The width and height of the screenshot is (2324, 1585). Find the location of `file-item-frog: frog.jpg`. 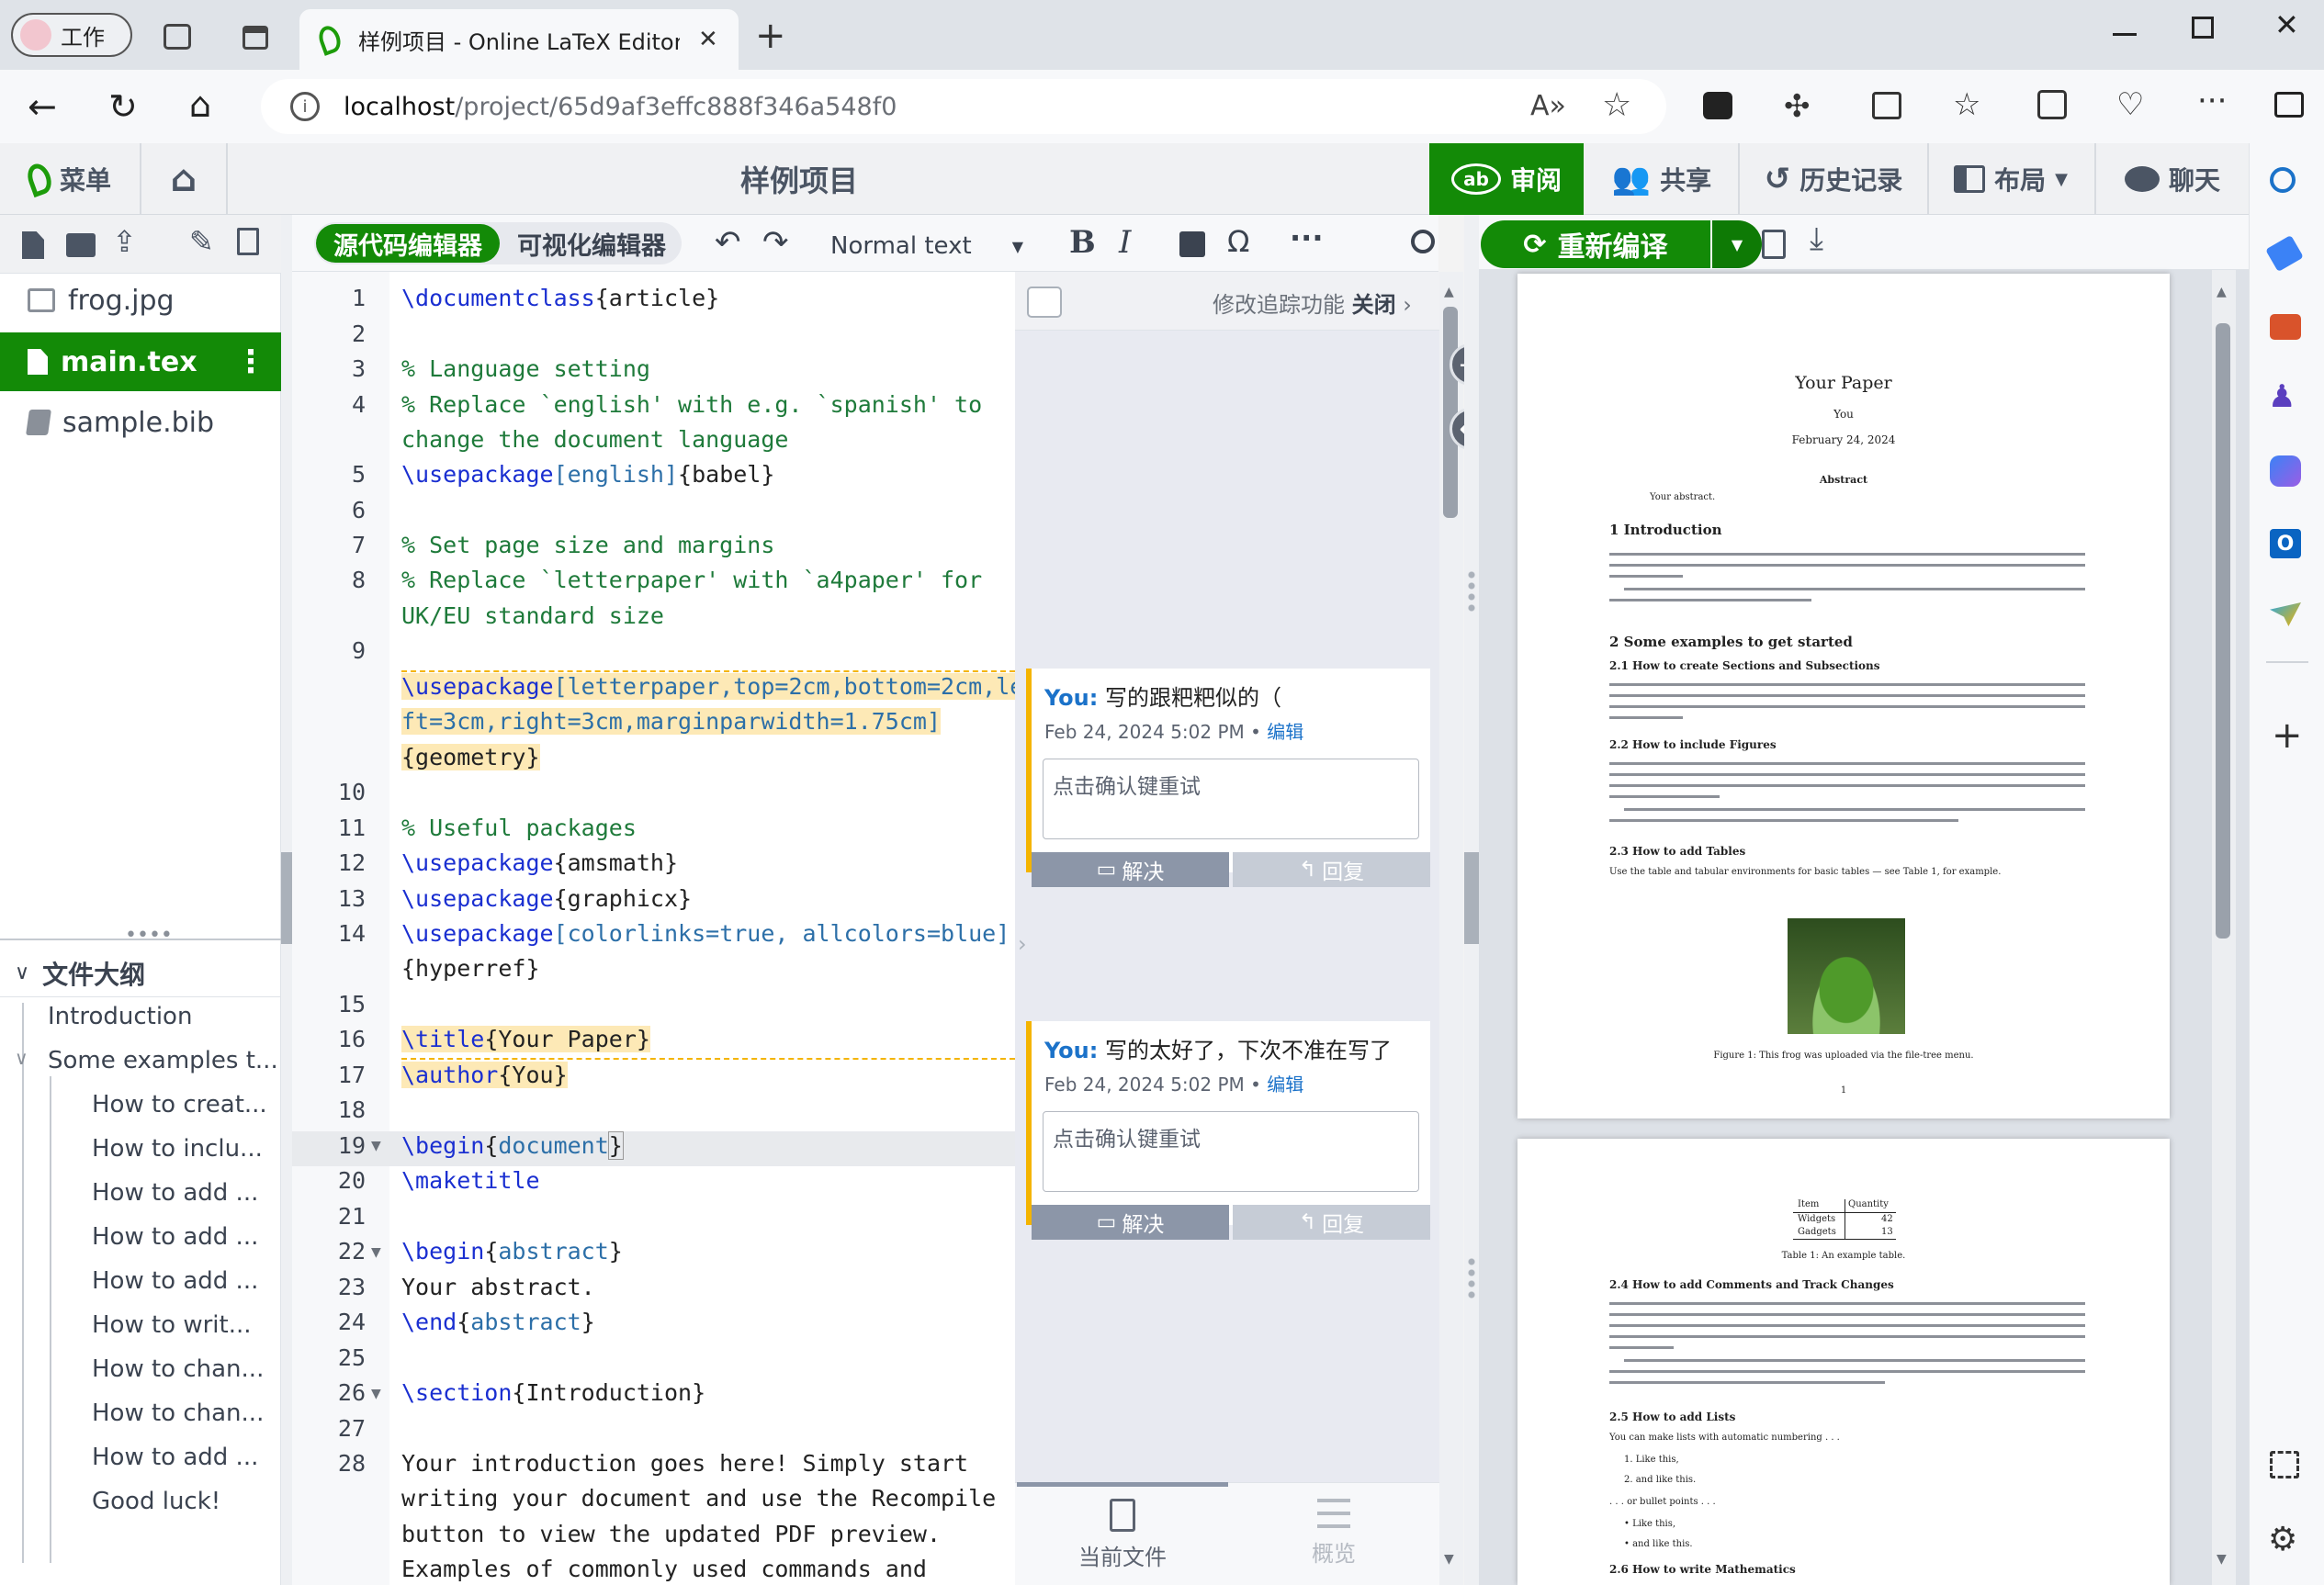

file-item-frog: frog.jpg is located at coordinates (140, 300).